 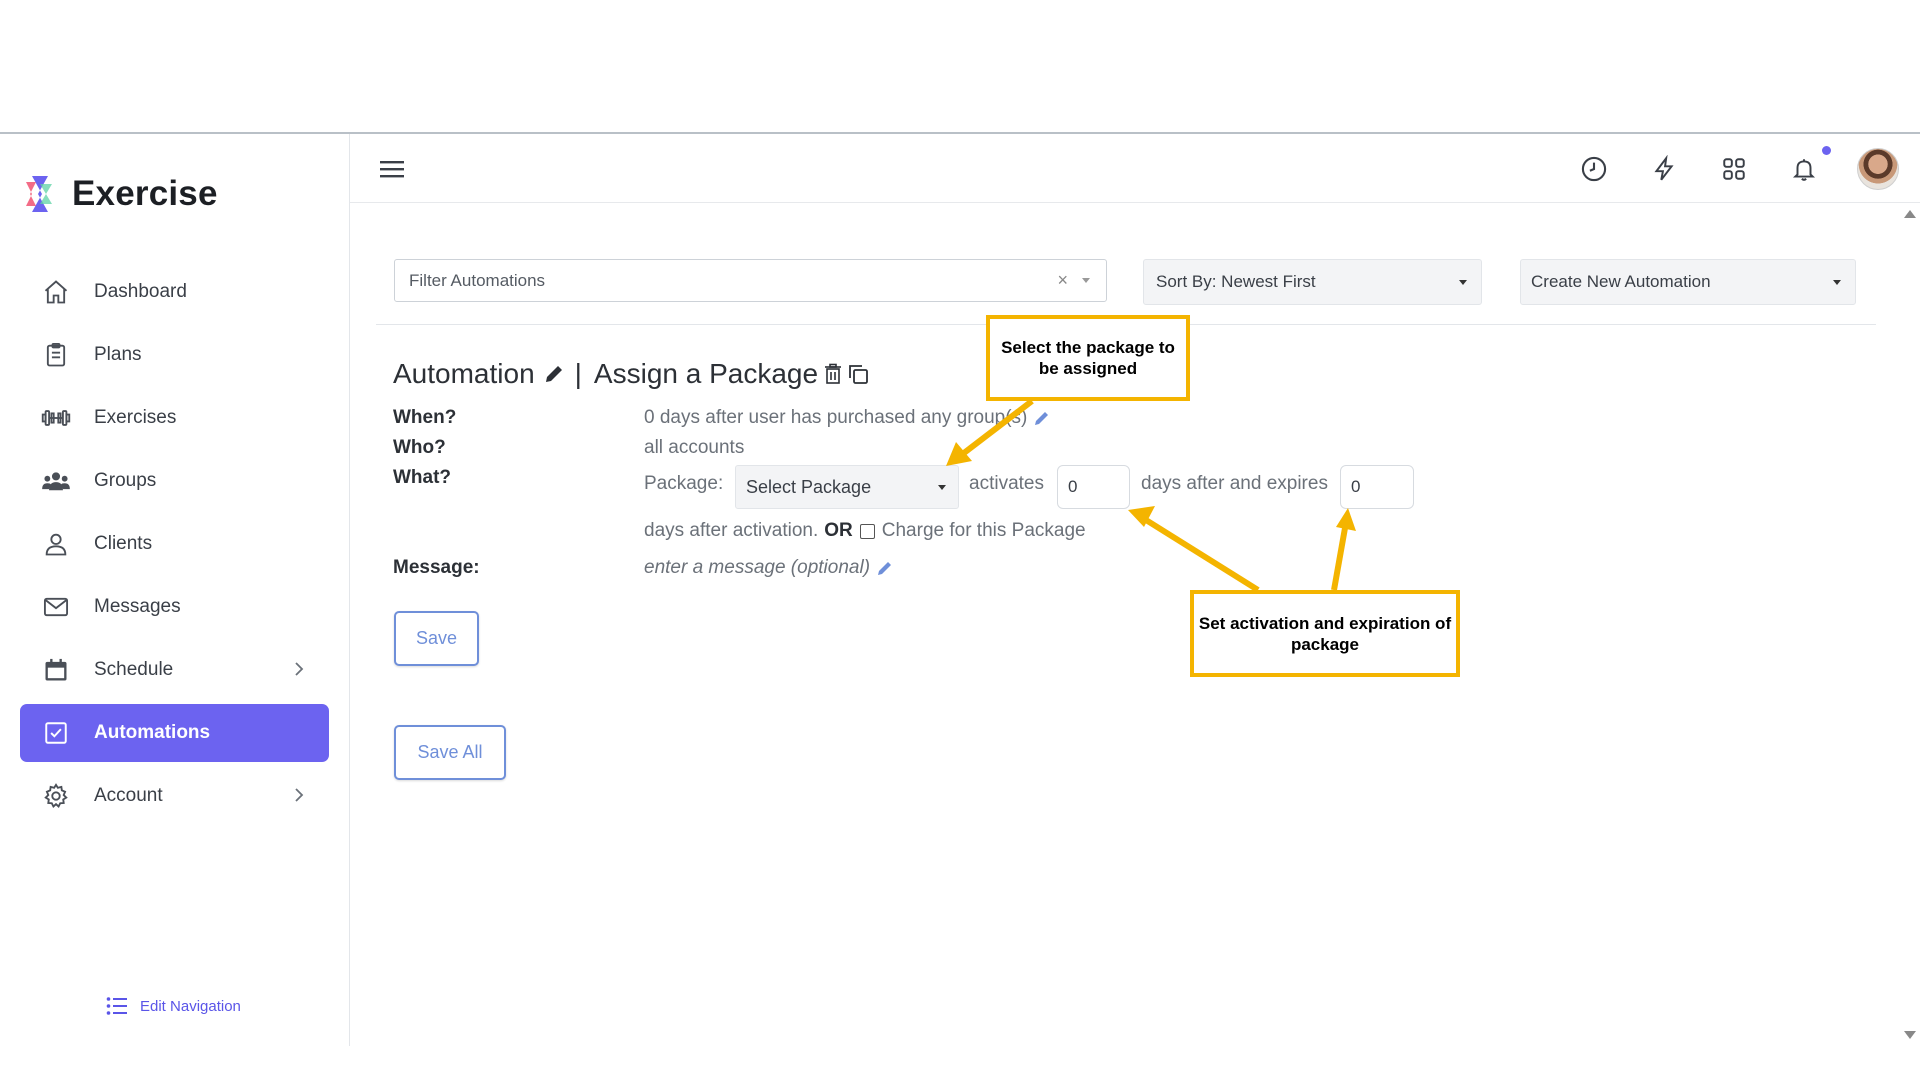 What do you see at coordinates (56, 544) in the screenshot?
I see `user-icon` at bounding box center [56, 544].